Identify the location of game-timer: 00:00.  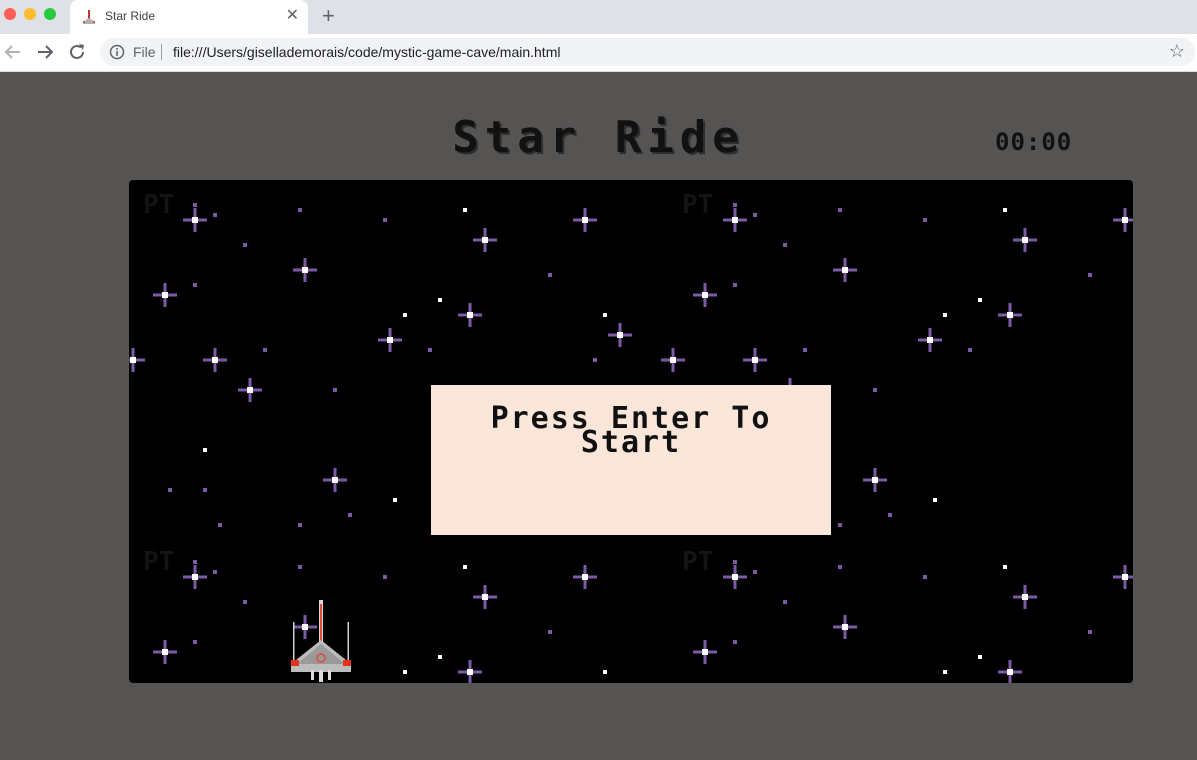
(1034, 142).